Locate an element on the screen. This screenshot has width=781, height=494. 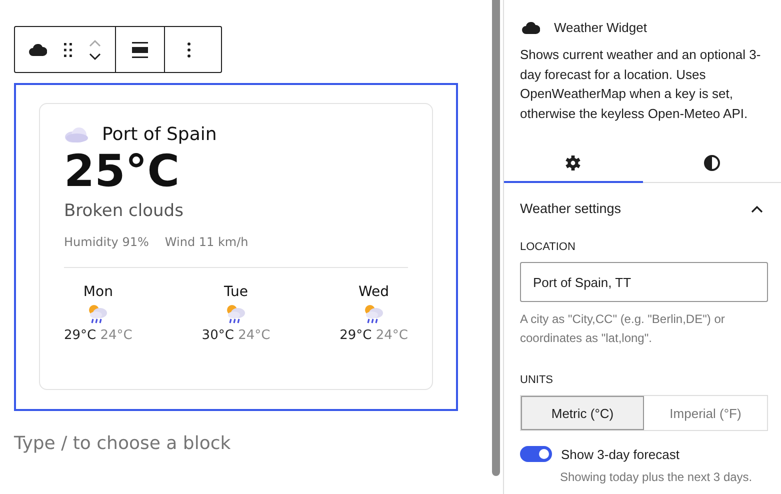
units-option: Metric (°C) is located at coordinates (582, 413).